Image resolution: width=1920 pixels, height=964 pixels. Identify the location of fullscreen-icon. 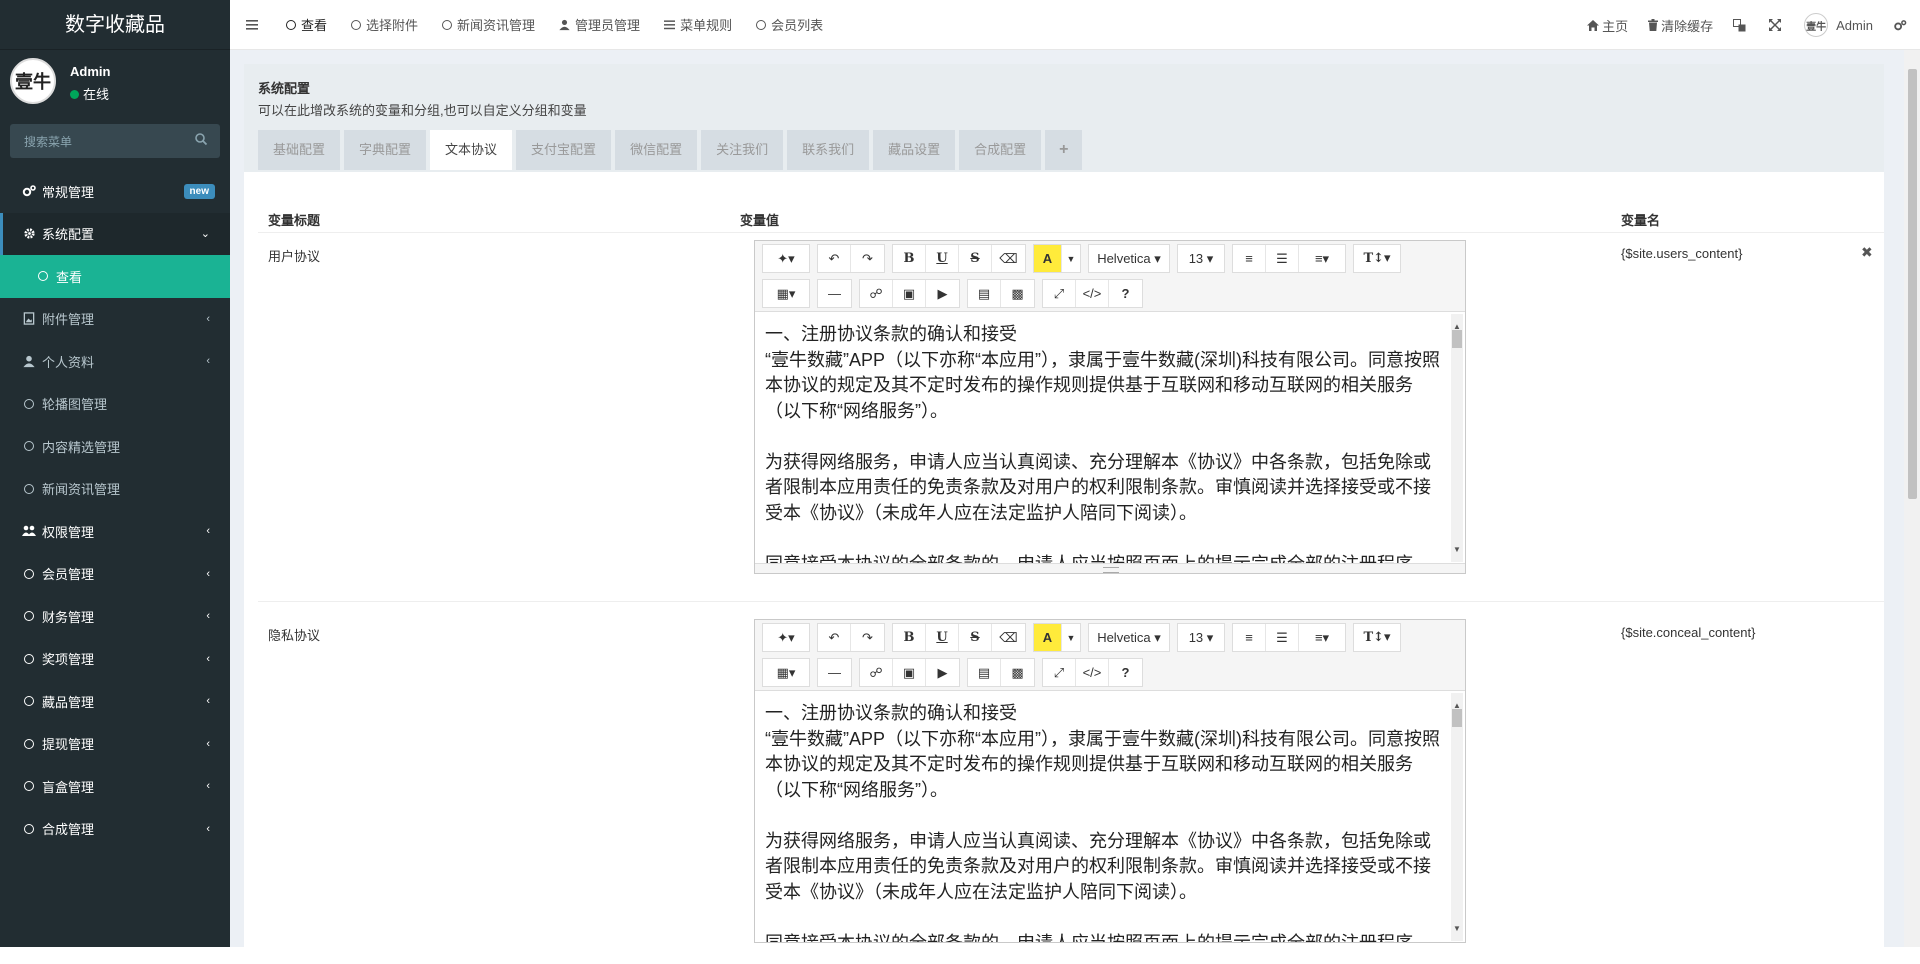
(1776, 25).